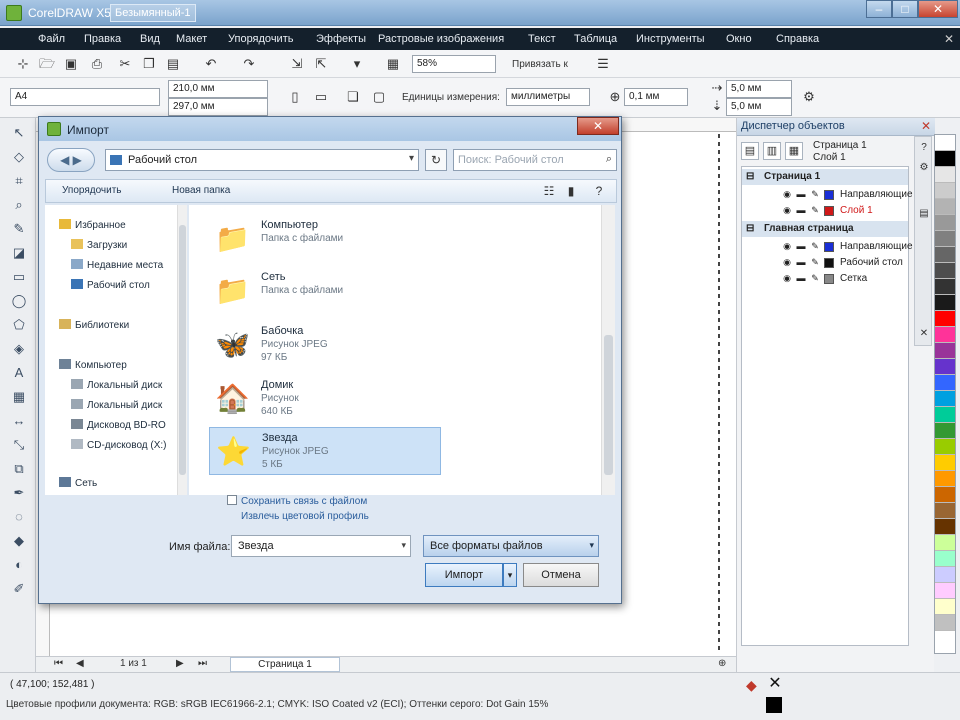  Describe the element at coordinates (19, 373) in the screenshot. I see `text-tool-icon: A` at that location.